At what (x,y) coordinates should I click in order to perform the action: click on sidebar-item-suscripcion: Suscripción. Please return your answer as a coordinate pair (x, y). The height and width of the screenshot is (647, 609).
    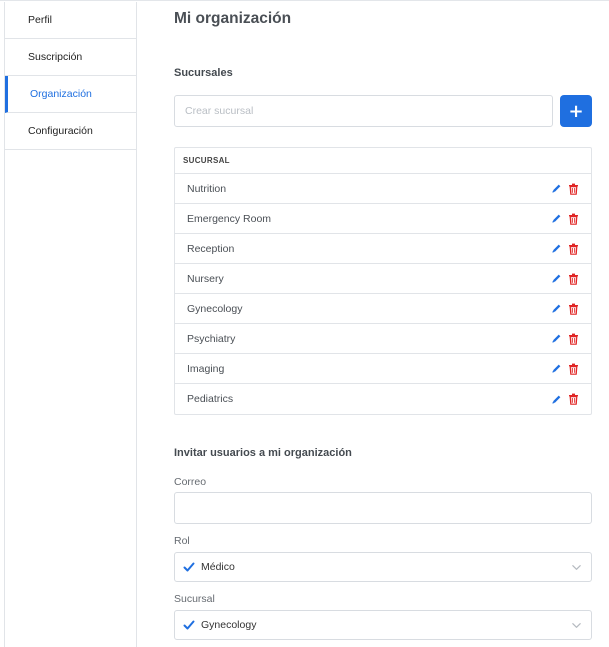
    Looking at the image, I should click on (70, 57).